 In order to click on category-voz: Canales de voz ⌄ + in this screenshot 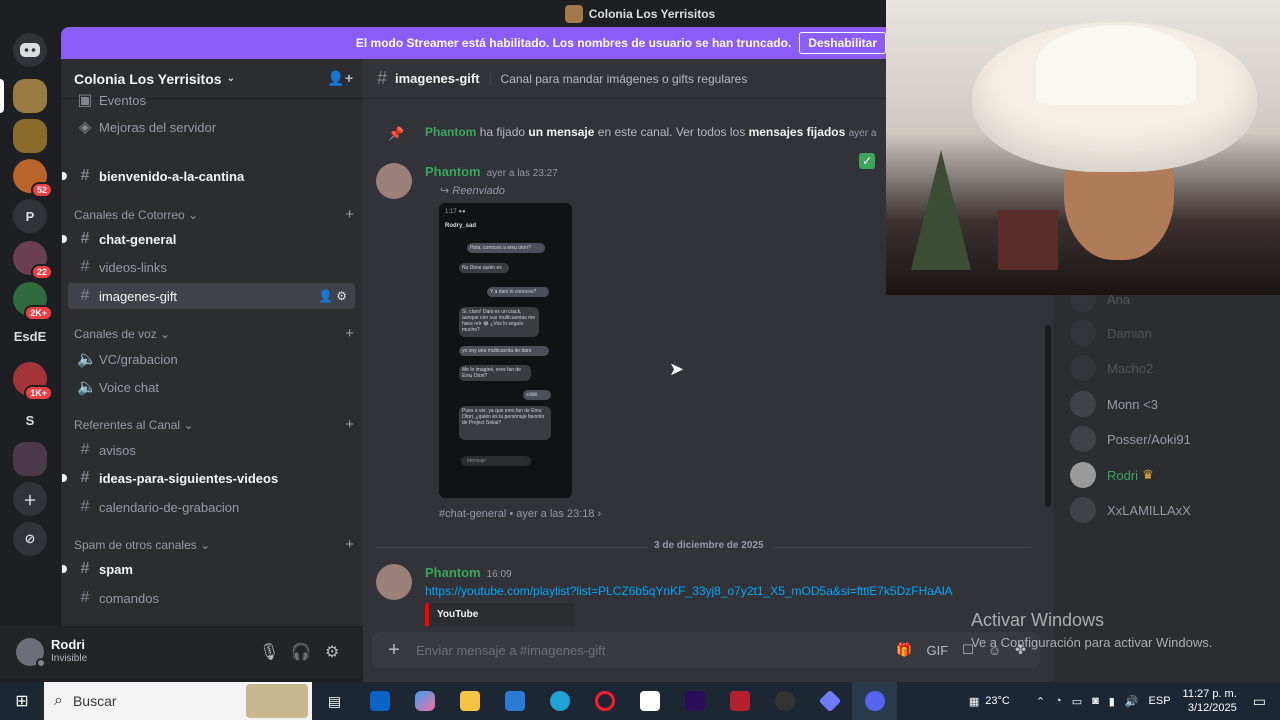, I will do `click(214, 333)`.